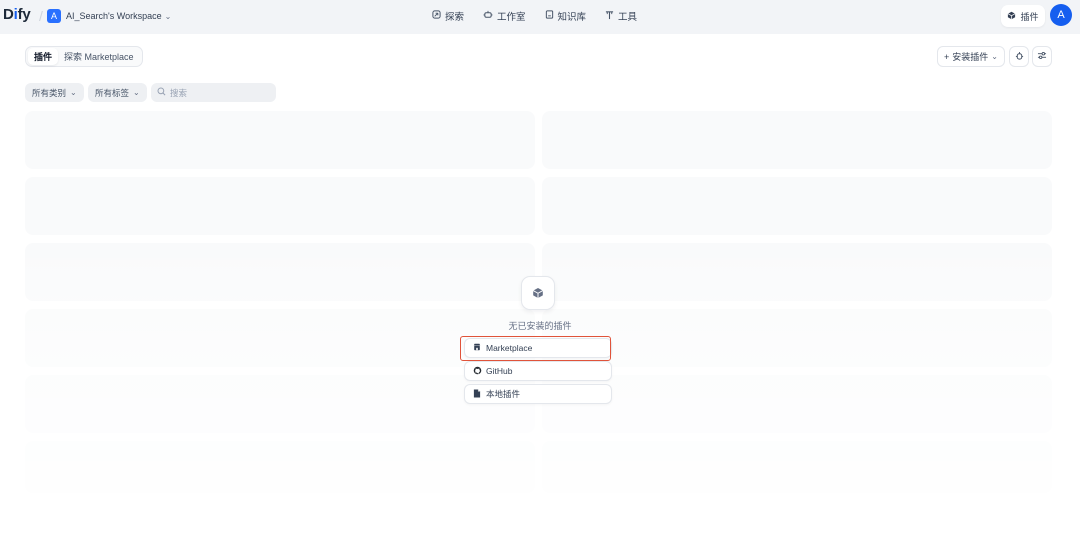 The height and width of the screenshot is (538, 1080). Describe the element at coordinates (572, 17) in the screenshot. I see `nav-knowledge-label: 知识库` at that location.